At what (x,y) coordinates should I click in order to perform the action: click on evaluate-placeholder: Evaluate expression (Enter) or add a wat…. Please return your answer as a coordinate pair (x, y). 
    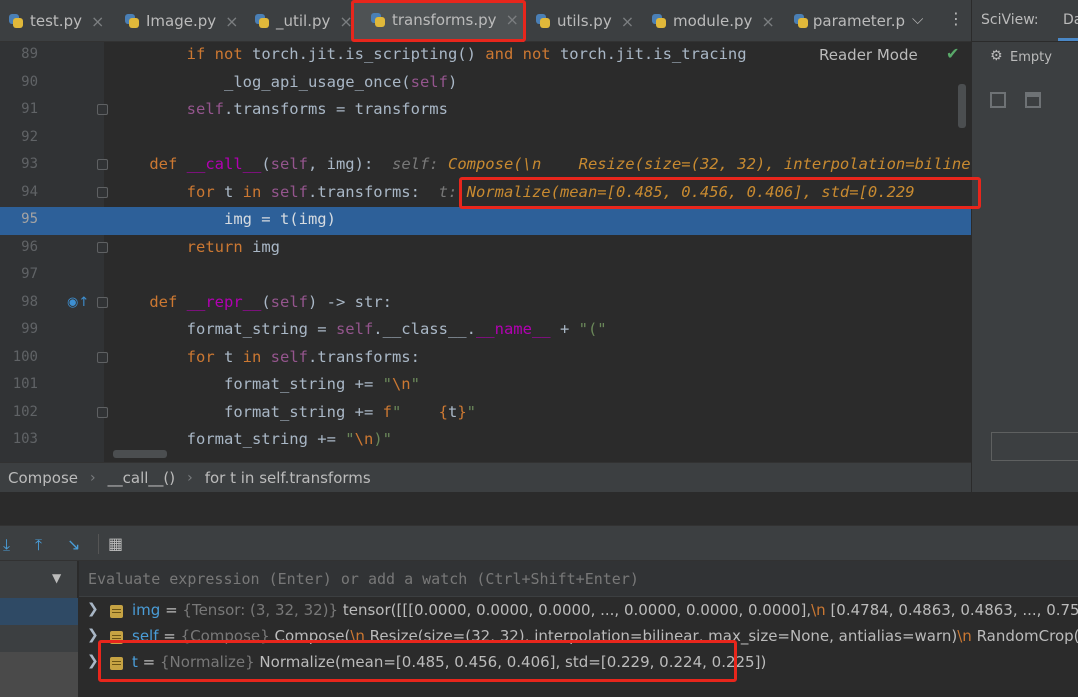
    Looking at the image, I should click on (363, 579).